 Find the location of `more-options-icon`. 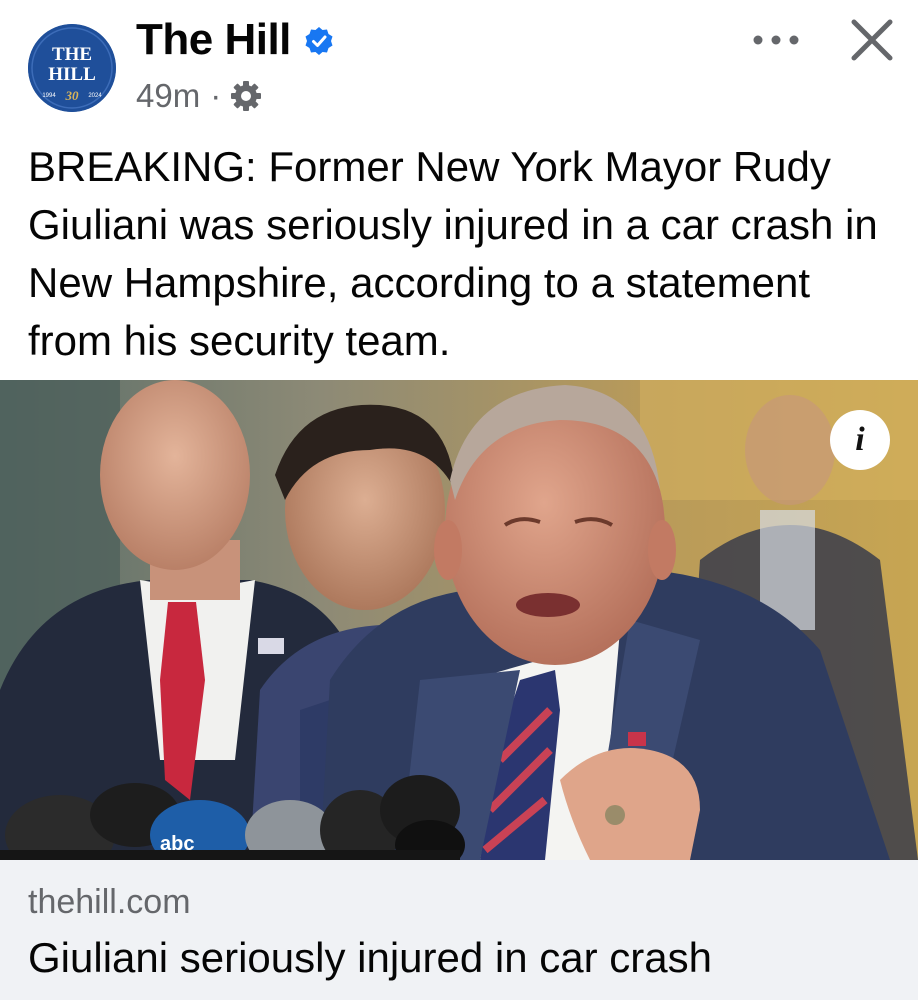

more-options-icon is located at coordinates (776, 40).